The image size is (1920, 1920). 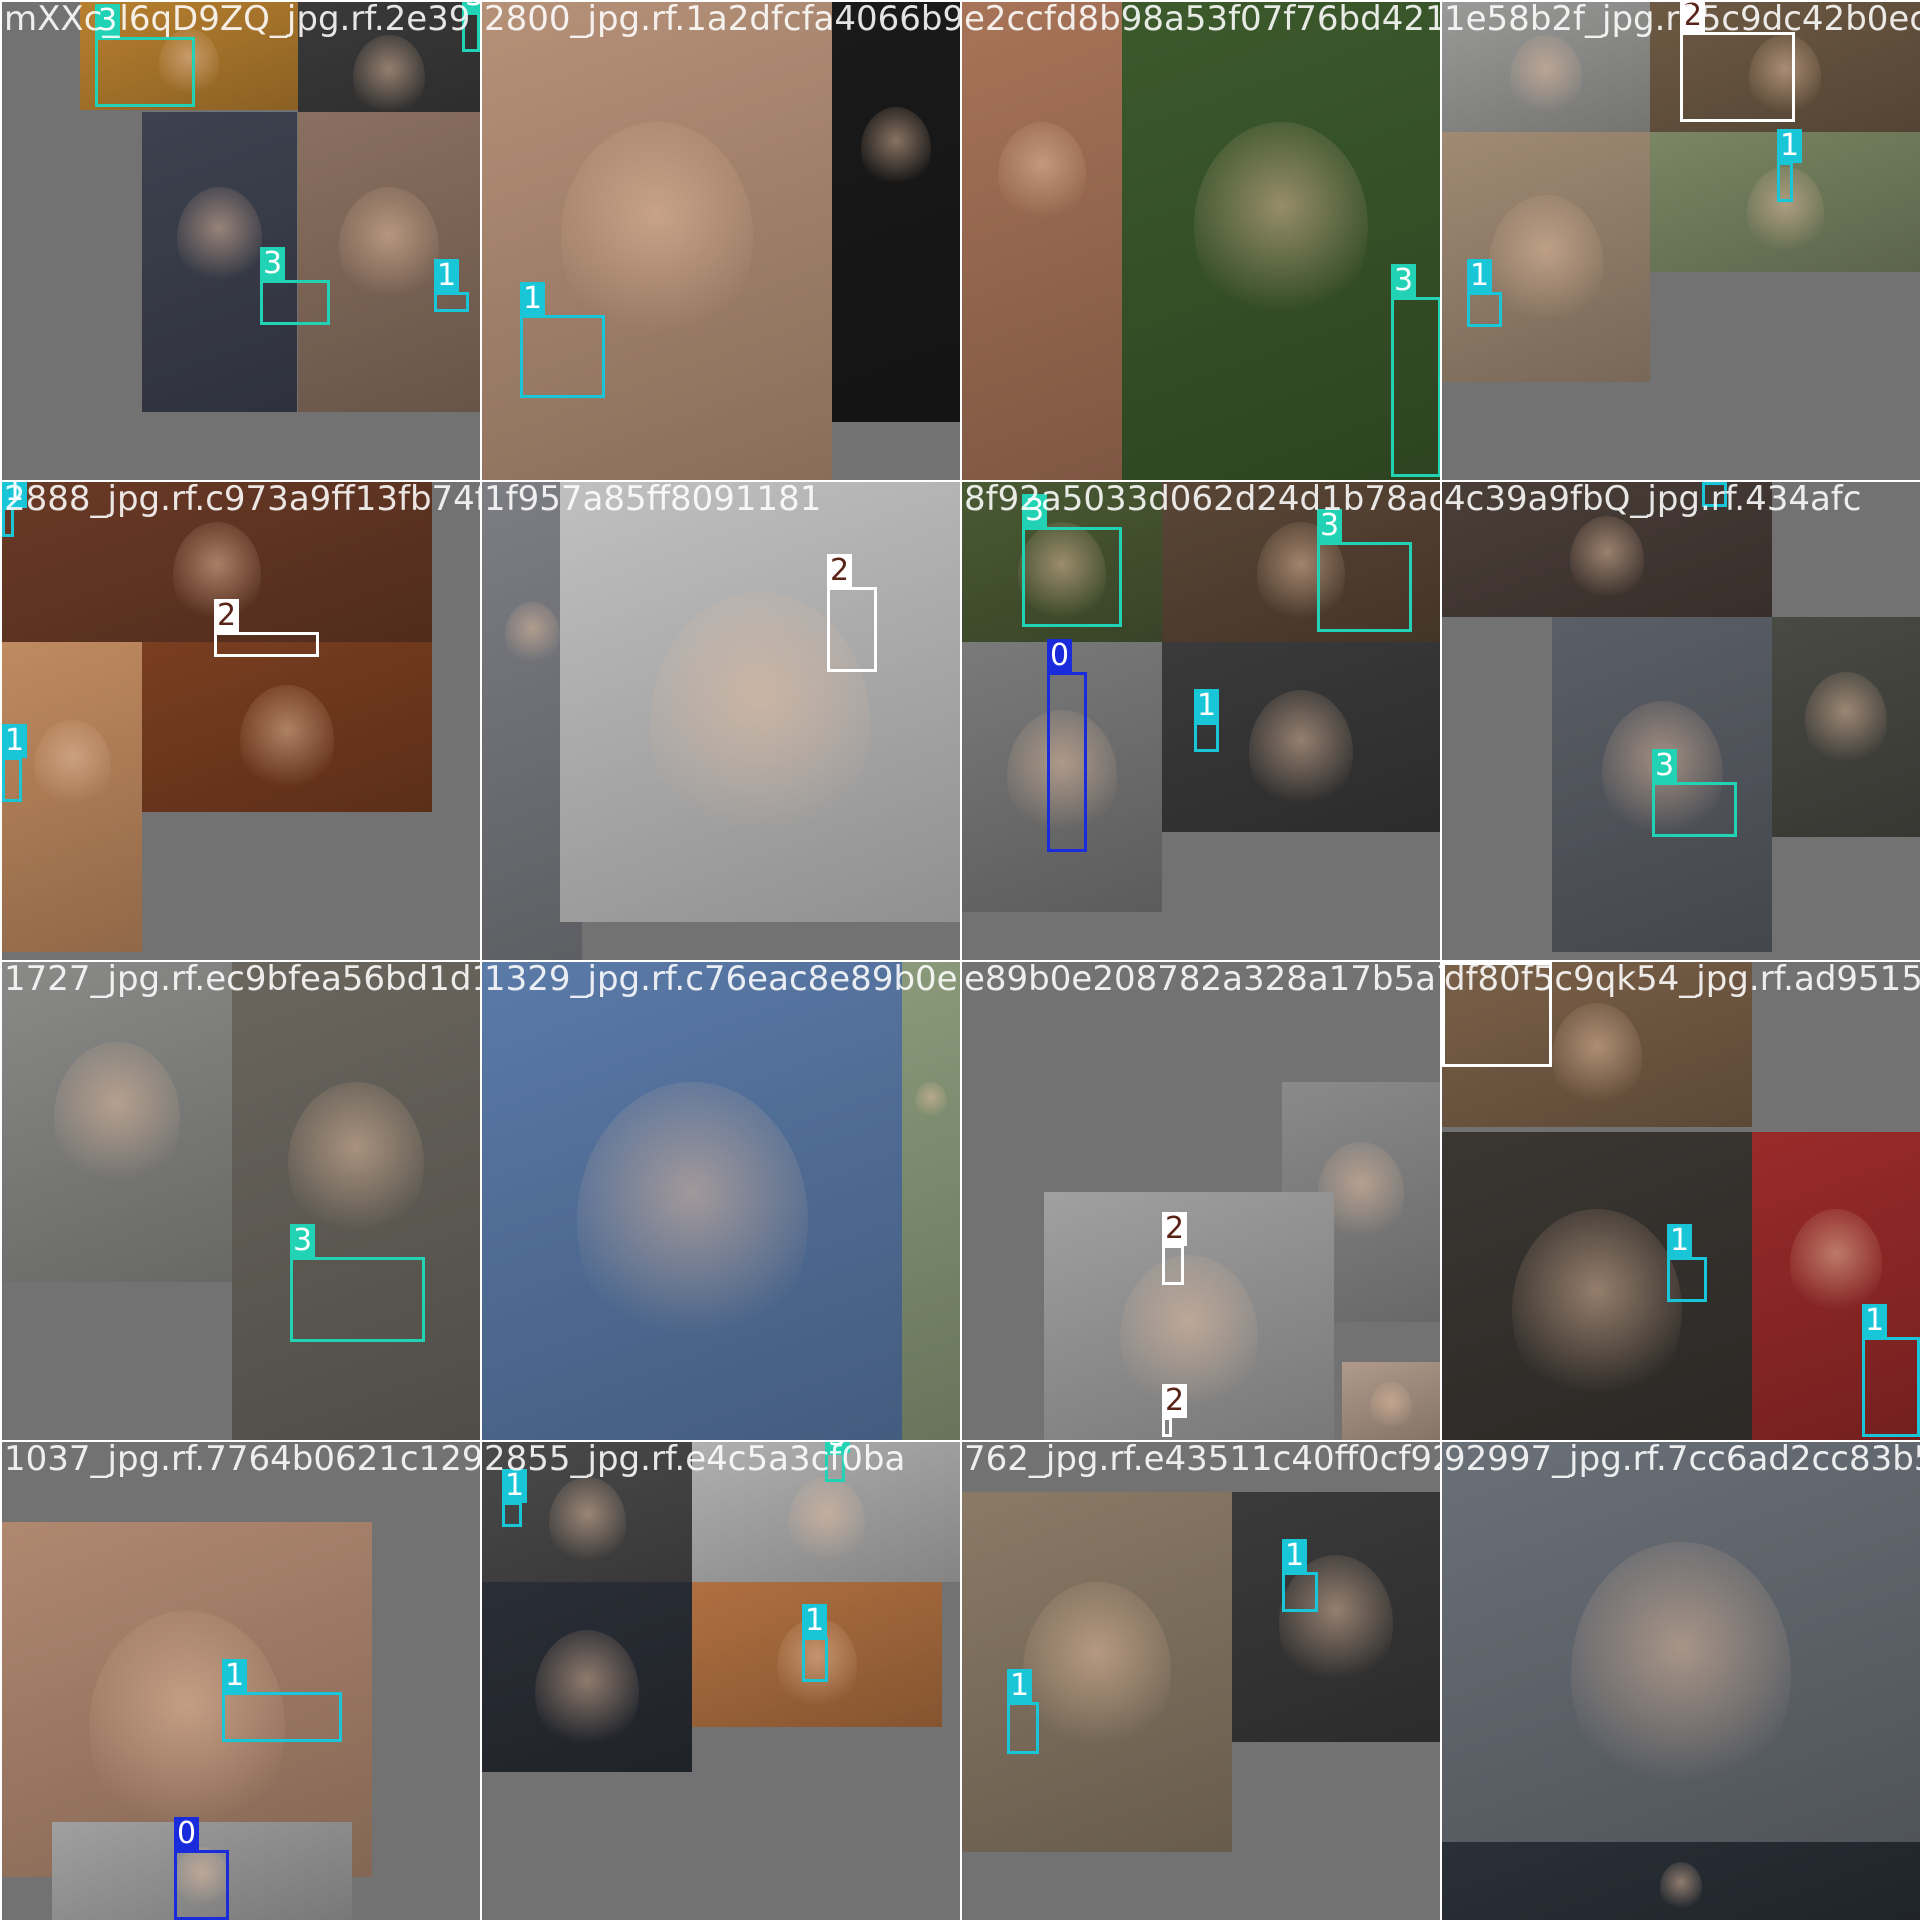 What do you see at coordinates (1681, 721) in the screenshot?
I see `mosaic-cell: 134c39a9fbQ_jpg.rf.434afc` at bounding box center [1681, 721].